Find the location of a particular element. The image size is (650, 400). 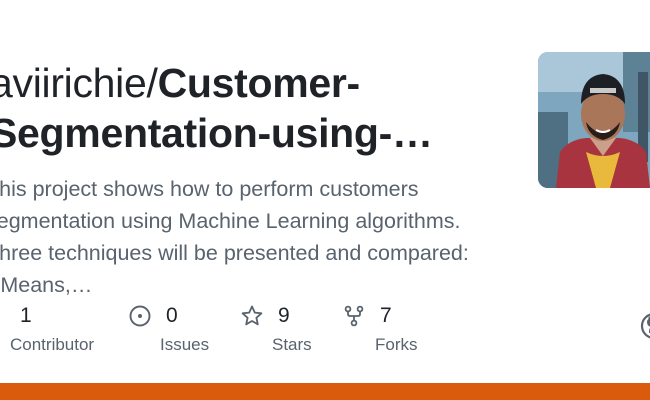

repo-owner: aviirichie/ is located at coordinates (79, 83).